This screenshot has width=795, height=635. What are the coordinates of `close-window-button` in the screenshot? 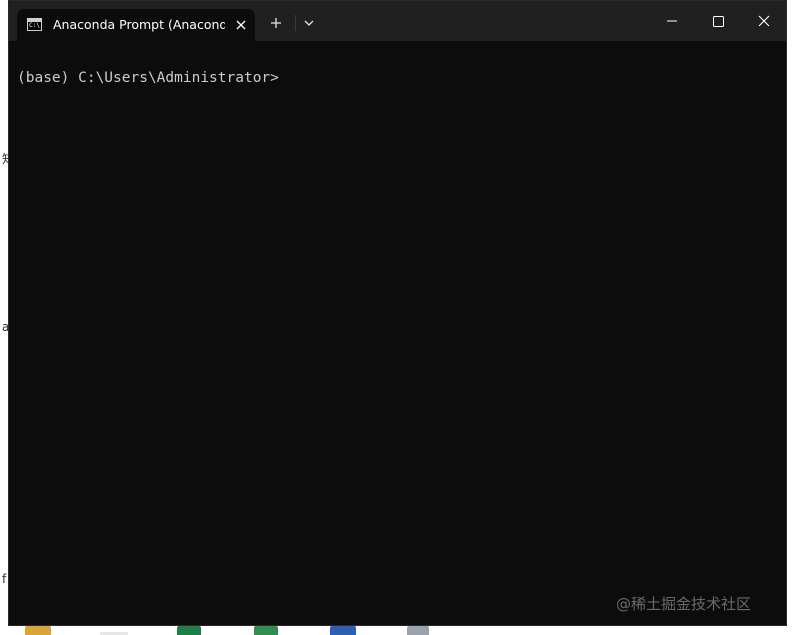 It's located at (763, 21).